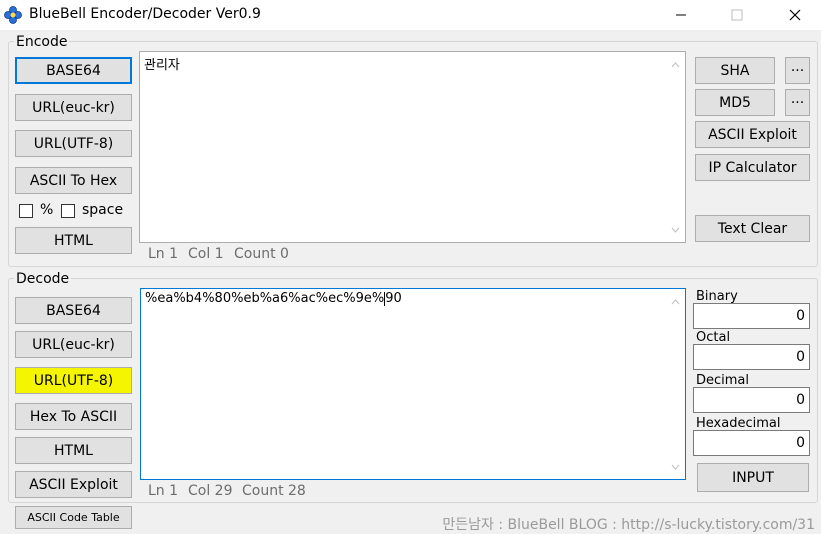 This screenshot has height=534, width=821. What do you see at coordinates (73, 484) in the screenshot?
I see `decode-ascii-exploit-button: ASCII Exploit` at bounding box center [73, 484].